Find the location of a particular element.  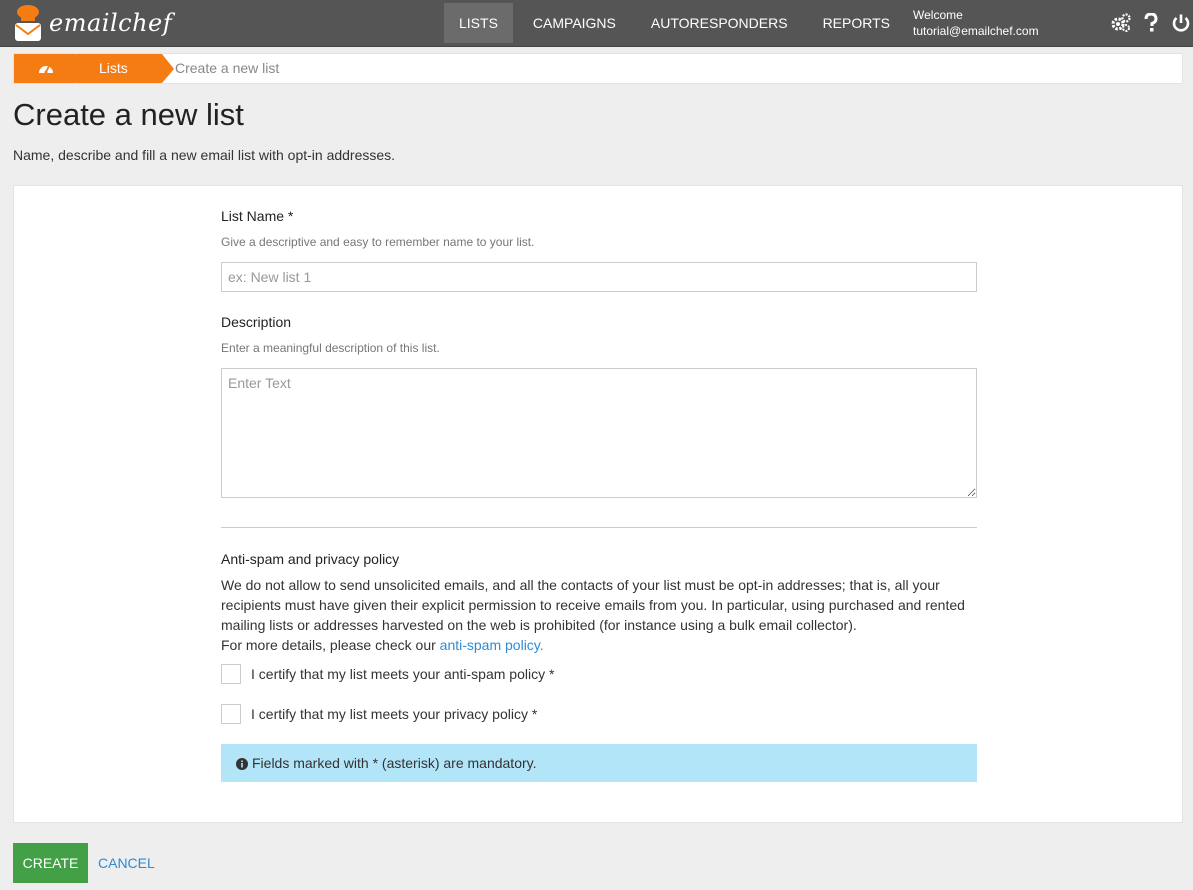

user-email: tutorial@emailchef.com is located at coordinates (976, 31).